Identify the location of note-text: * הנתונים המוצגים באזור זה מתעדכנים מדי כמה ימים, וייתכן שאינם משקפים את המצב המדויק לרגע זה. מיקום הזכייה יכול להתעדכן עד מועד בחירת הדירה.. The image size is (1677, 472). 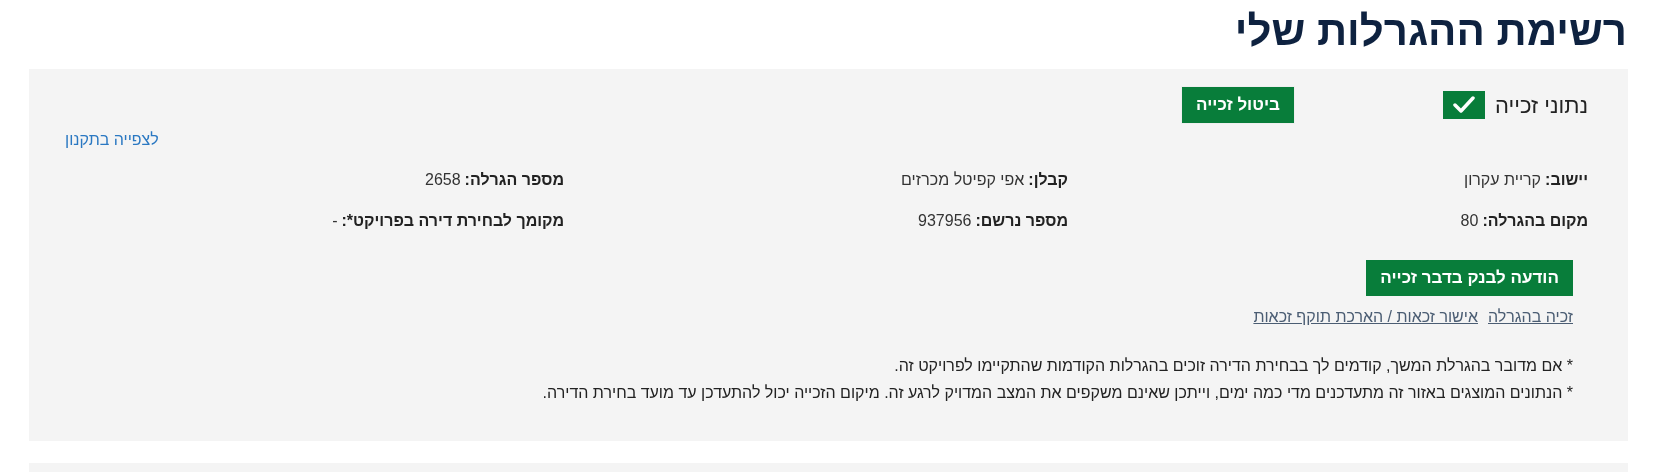
(1057, 393).